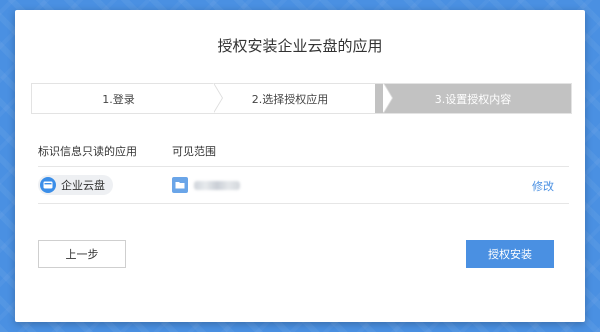 The image size is (600, 332). What do you see at coordinates (87, 151) in the screenshot?
I see `column-header-app: 标识信息只读的应用` at bounding box center [87, 151].